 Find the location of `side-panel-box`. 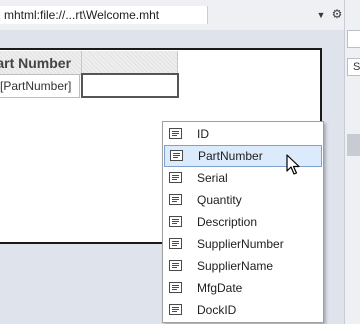

side-panel-box is located at coordinates (353, 39).